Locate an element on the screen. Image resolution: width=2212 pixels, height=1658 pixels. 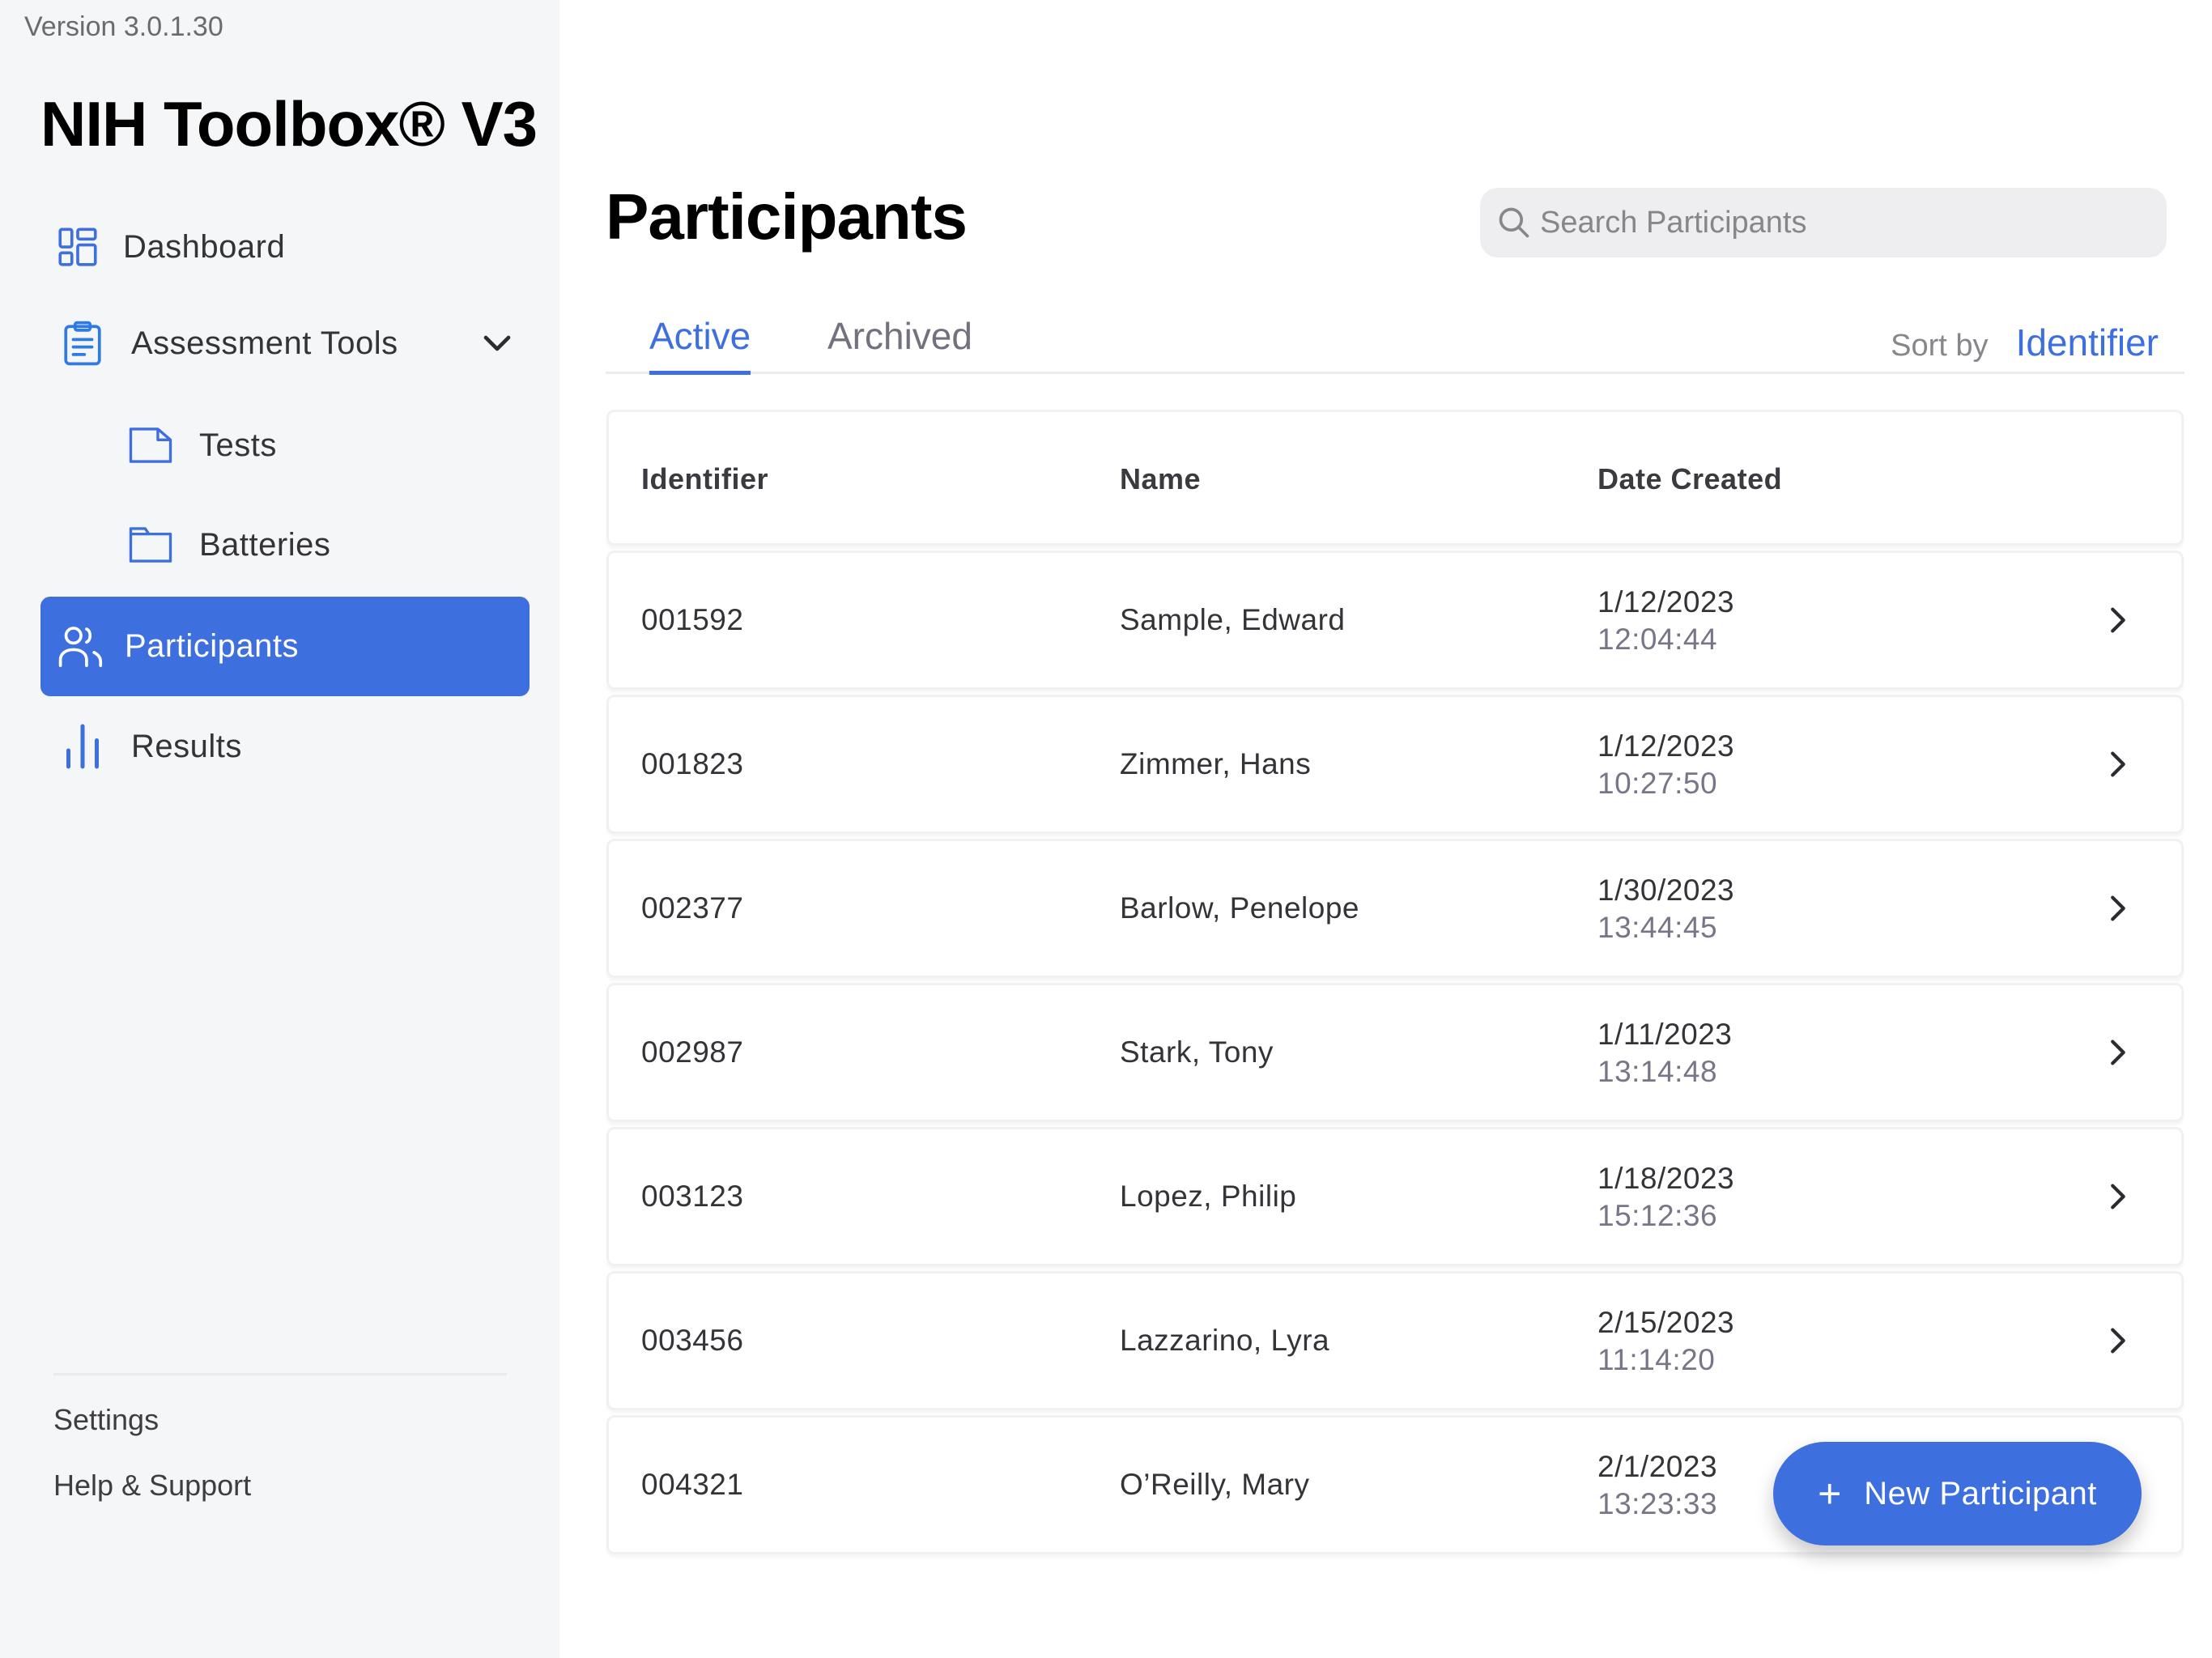
date-created: 1/12/2023 12:04:44 is located at coordinates (1665, 621).